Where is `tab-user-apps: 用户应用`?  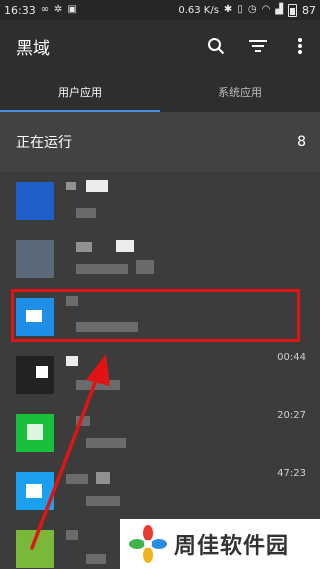
tab-user-apps: 用户应用 is located at coordinates (80, 92).